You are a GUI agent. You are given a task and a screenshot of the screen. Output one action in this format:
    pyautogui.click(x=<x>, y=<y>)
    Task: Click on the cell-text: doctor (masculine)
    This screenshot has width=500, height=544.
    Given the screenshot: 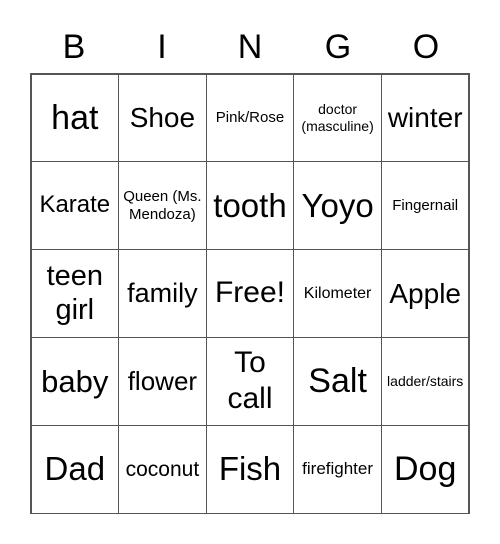 What is the action you would take?
    pyautogui.click(x=337, y=117)
    